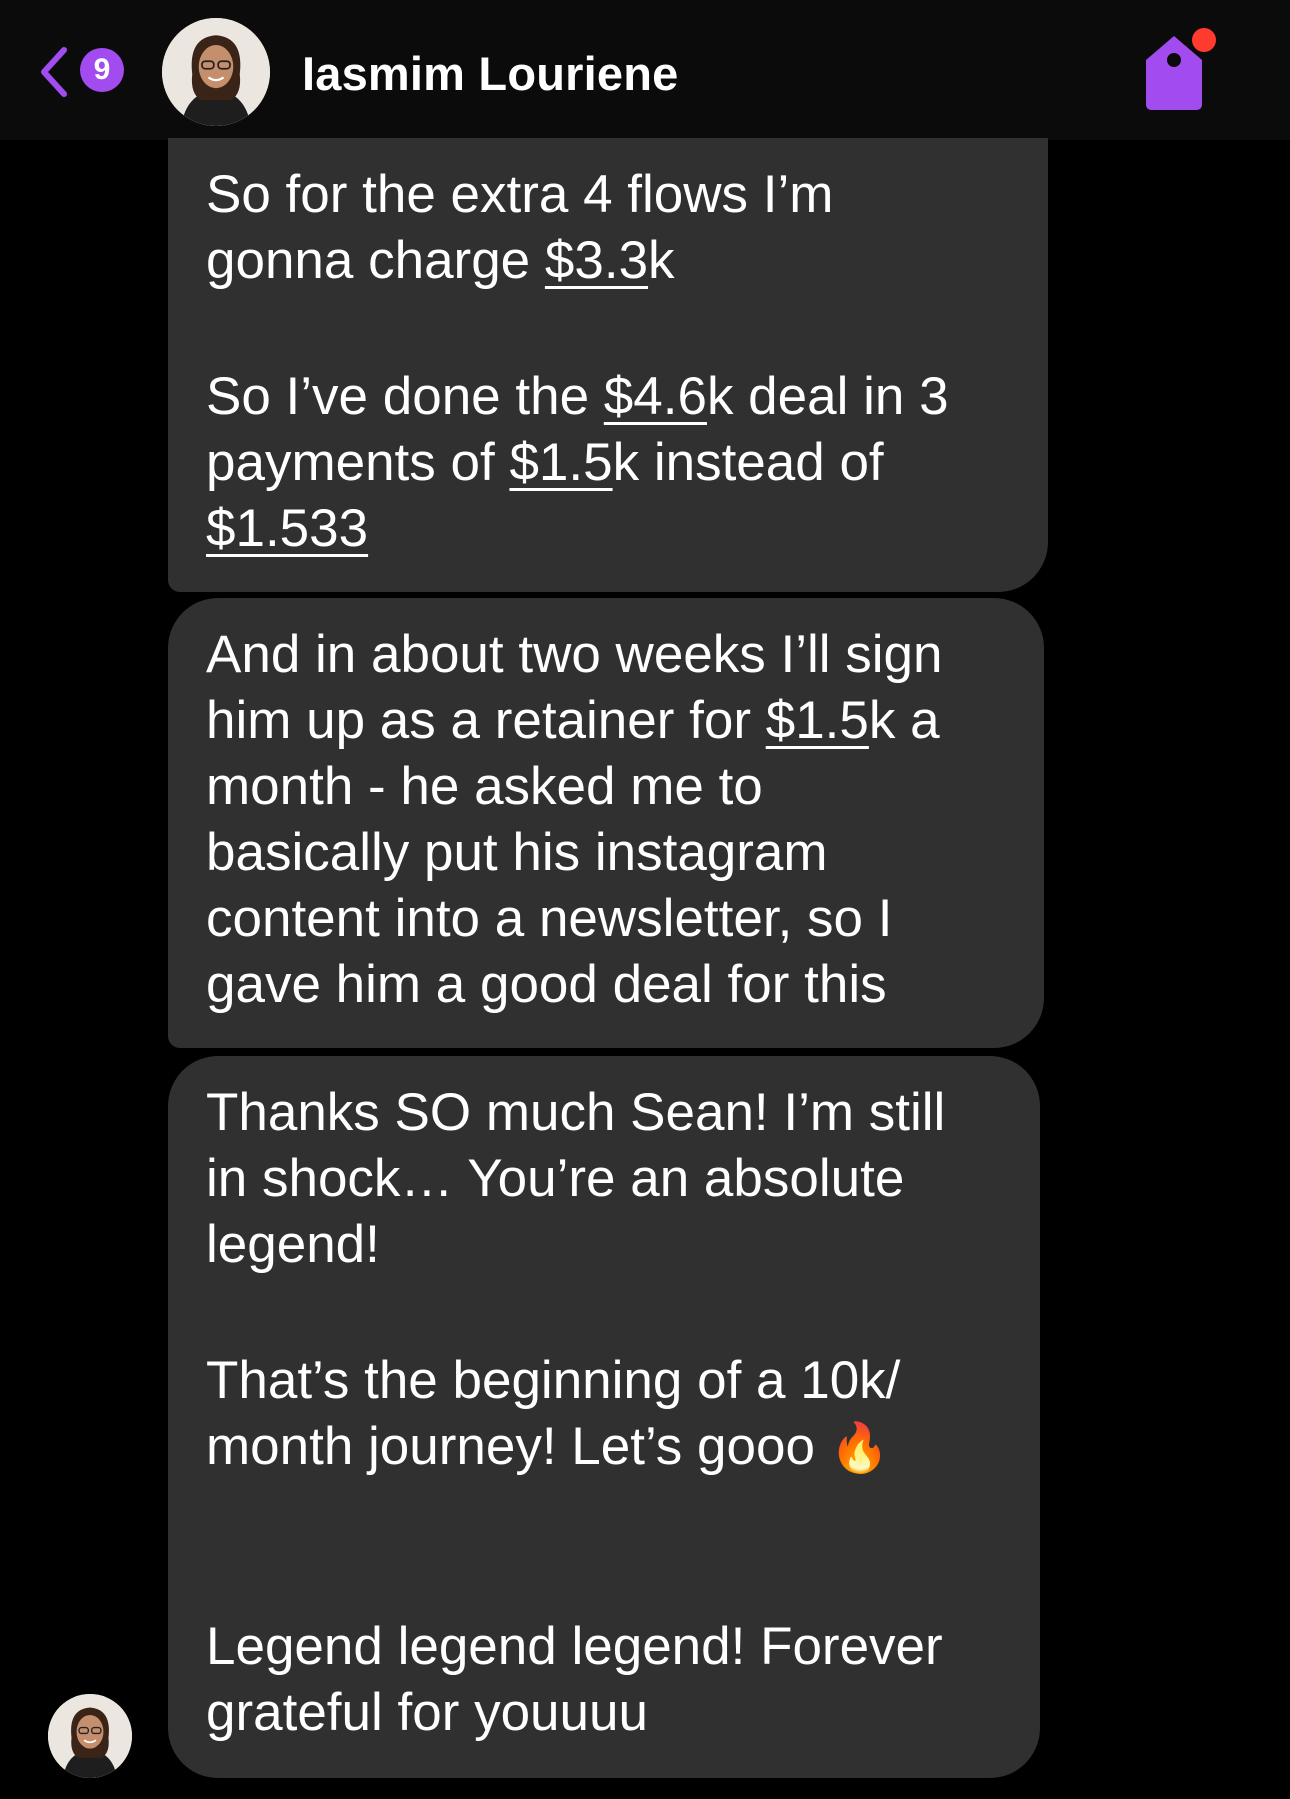  I want to click on amount-link: $4.6, so click(655, 396).